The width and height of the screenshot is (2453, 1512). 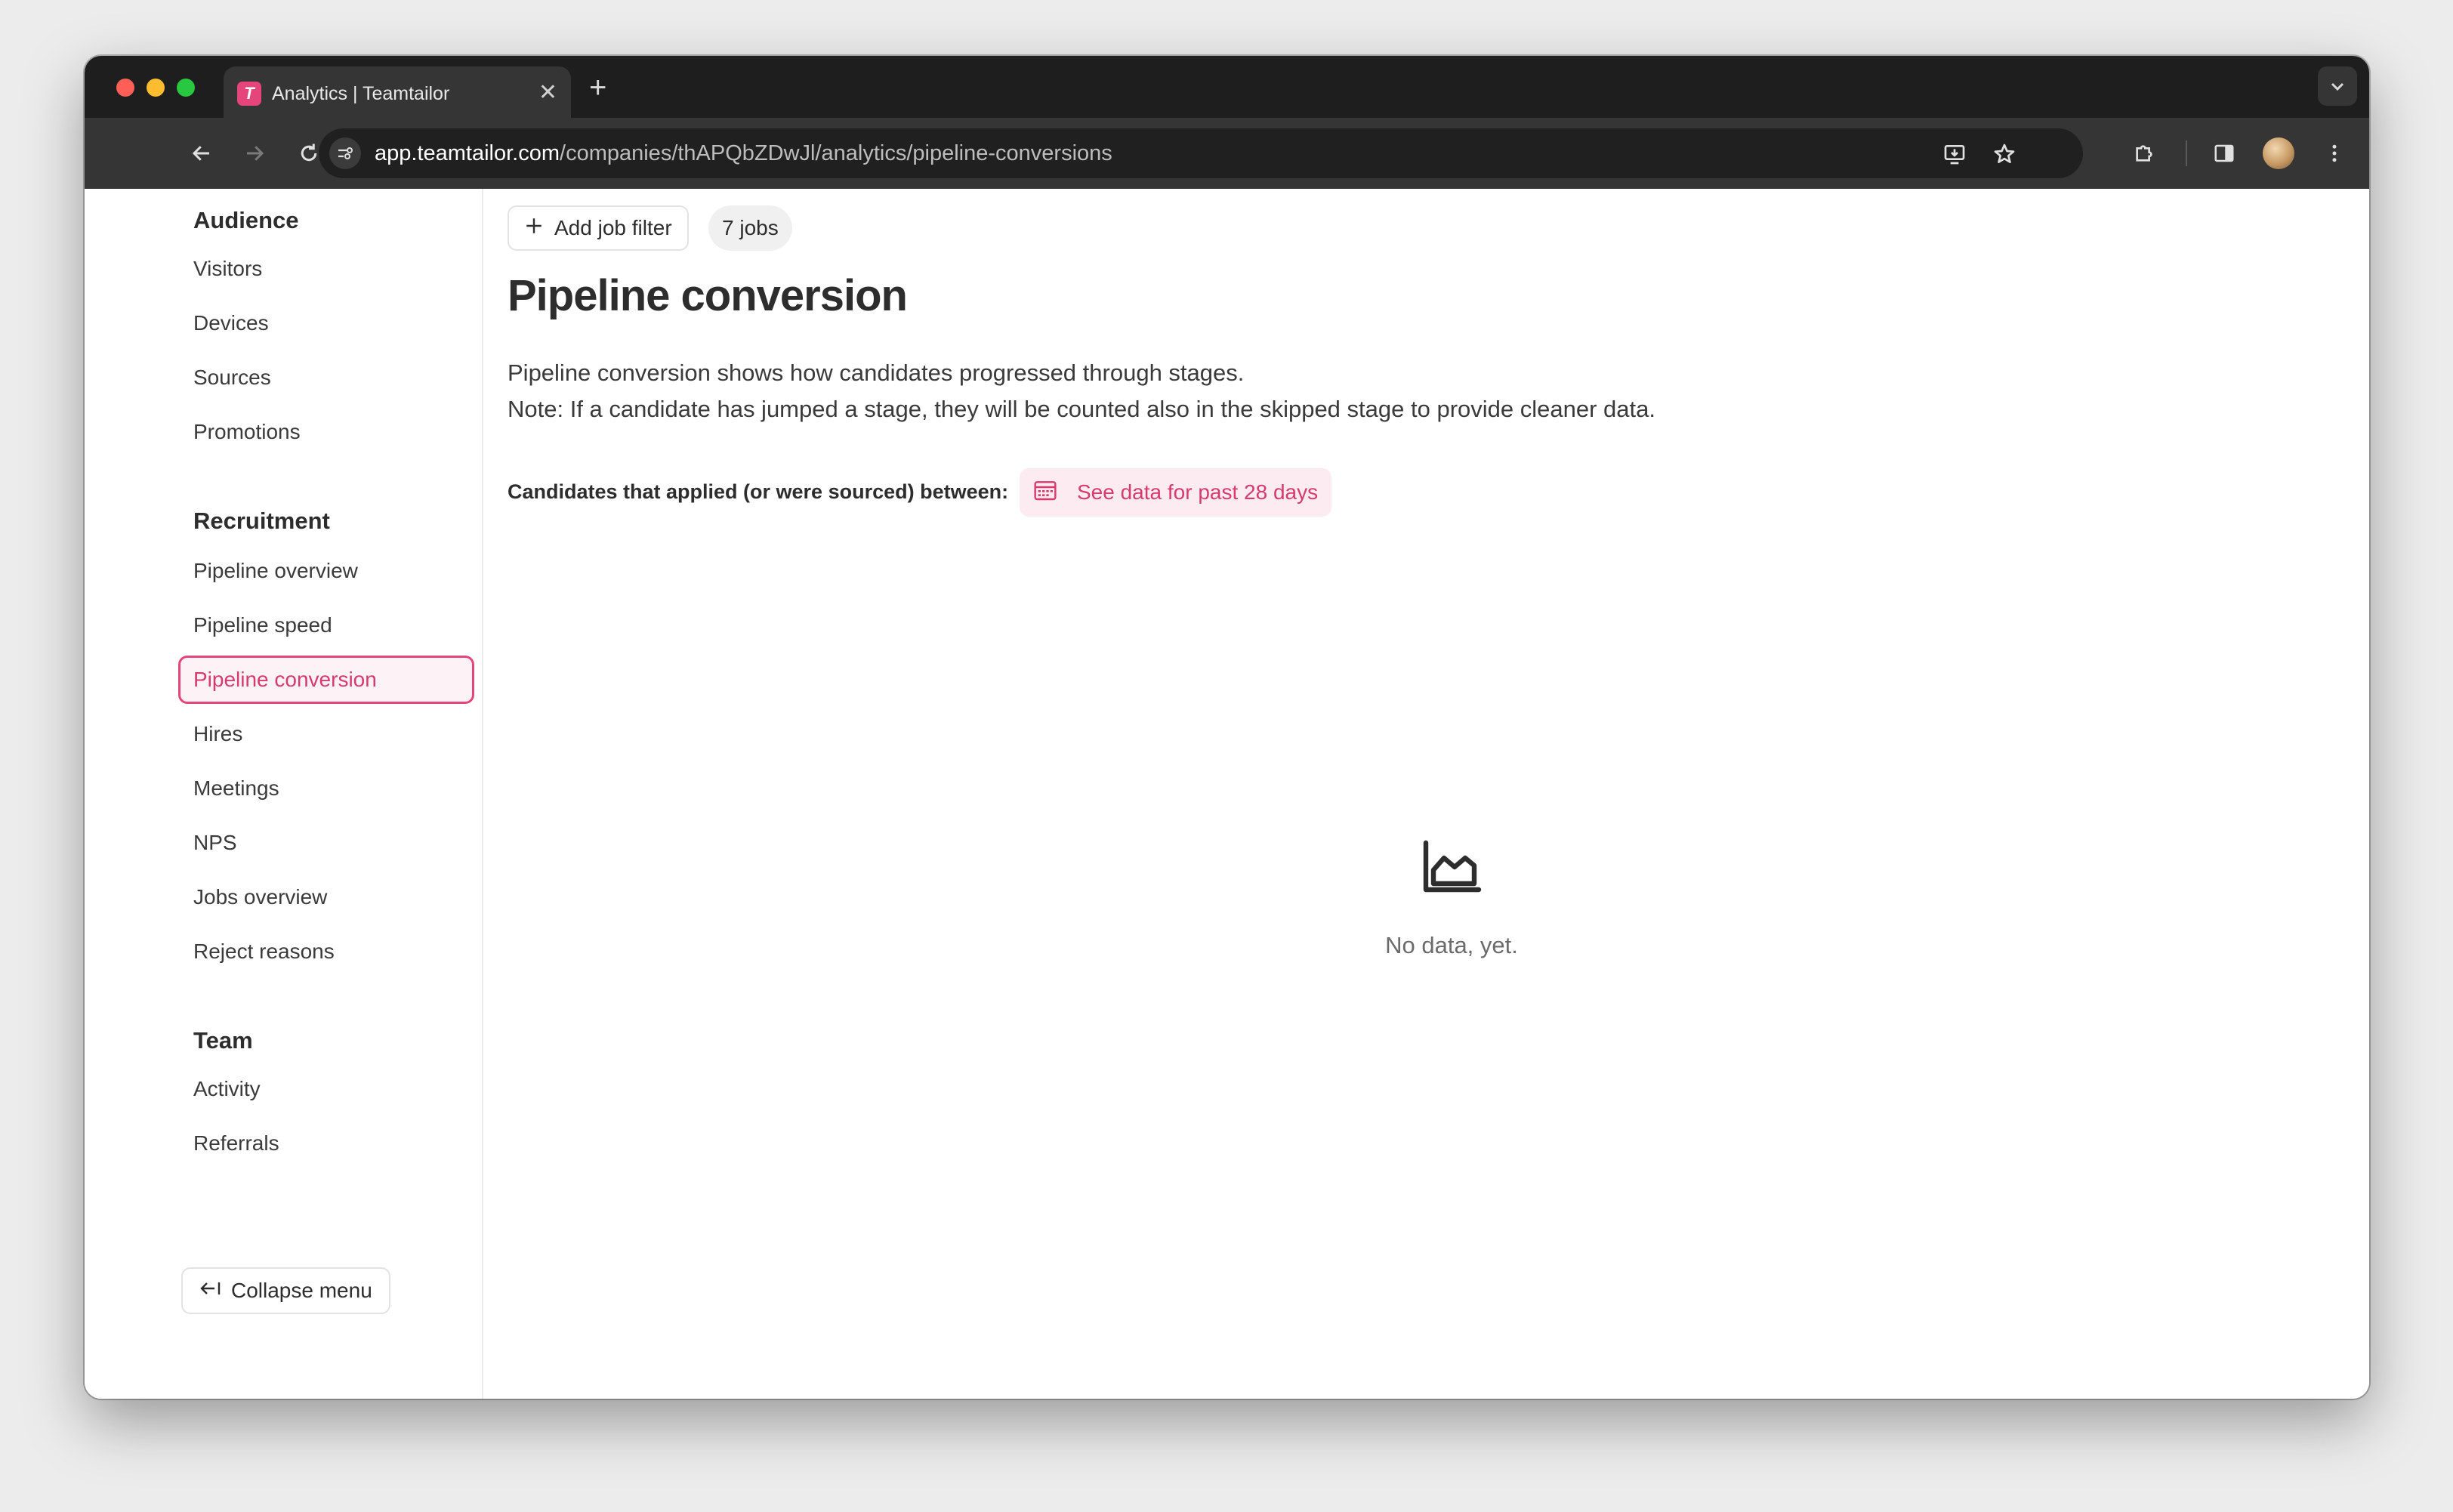 I want to click on sidebar-item-reject-reasons: Reject reasons, so click(x=326, y=951).